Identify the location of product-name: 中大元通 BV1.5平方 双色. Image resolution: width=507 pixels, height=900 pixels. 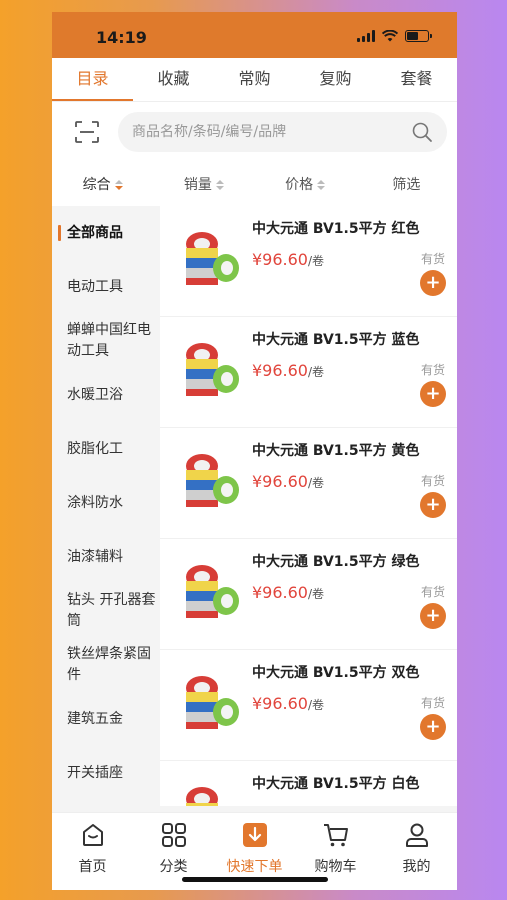
(354, 672).